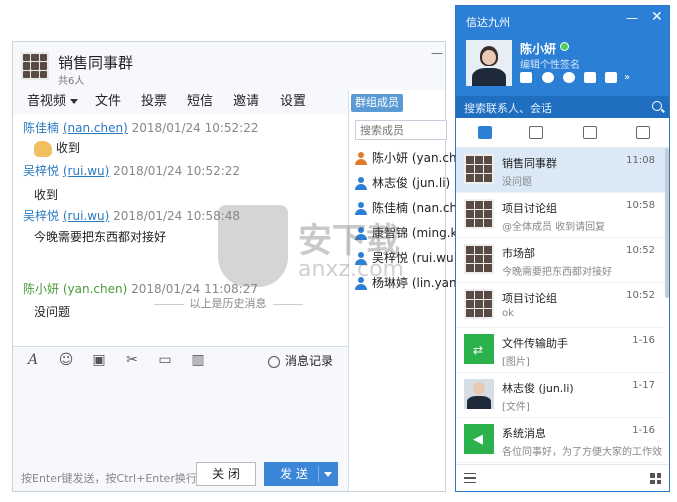  I want to click on apps-grid-icon, so click(655, 478).